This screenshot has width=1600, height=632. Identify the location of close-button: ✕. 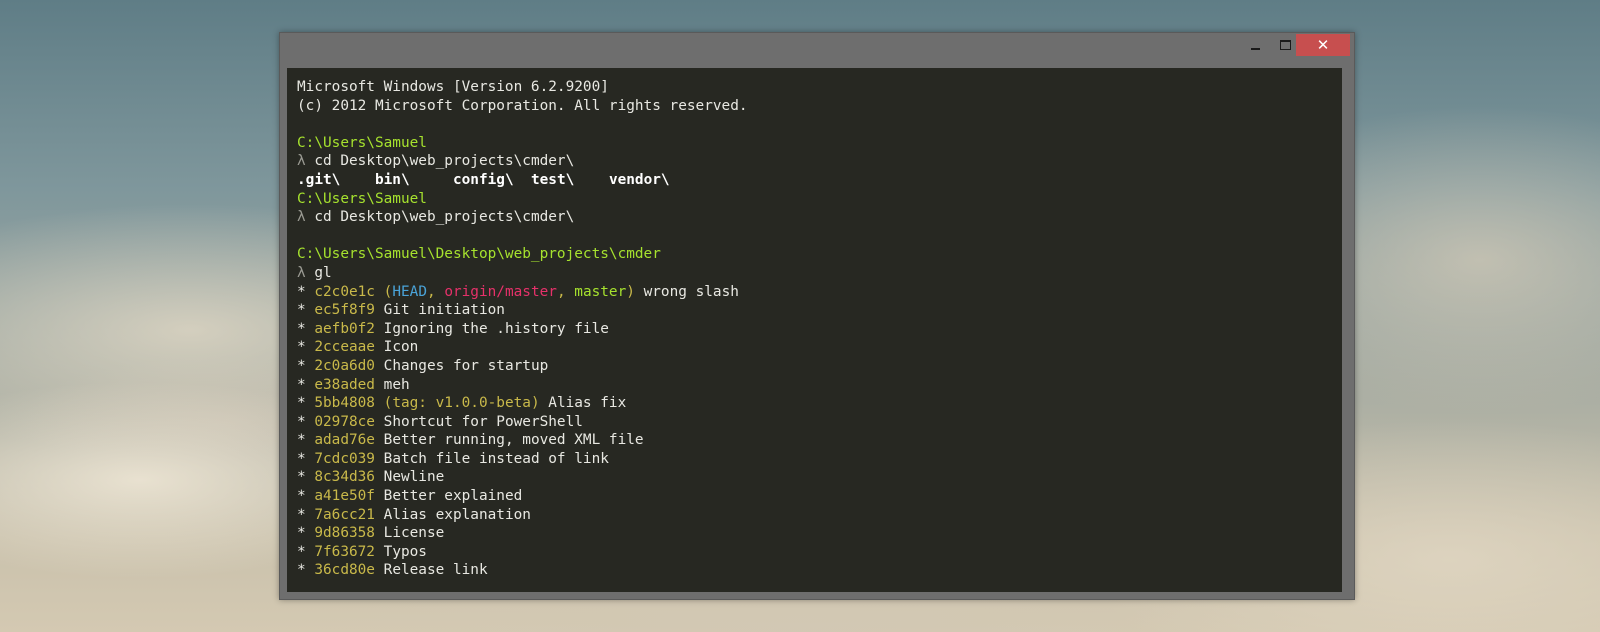
(1323, 45).